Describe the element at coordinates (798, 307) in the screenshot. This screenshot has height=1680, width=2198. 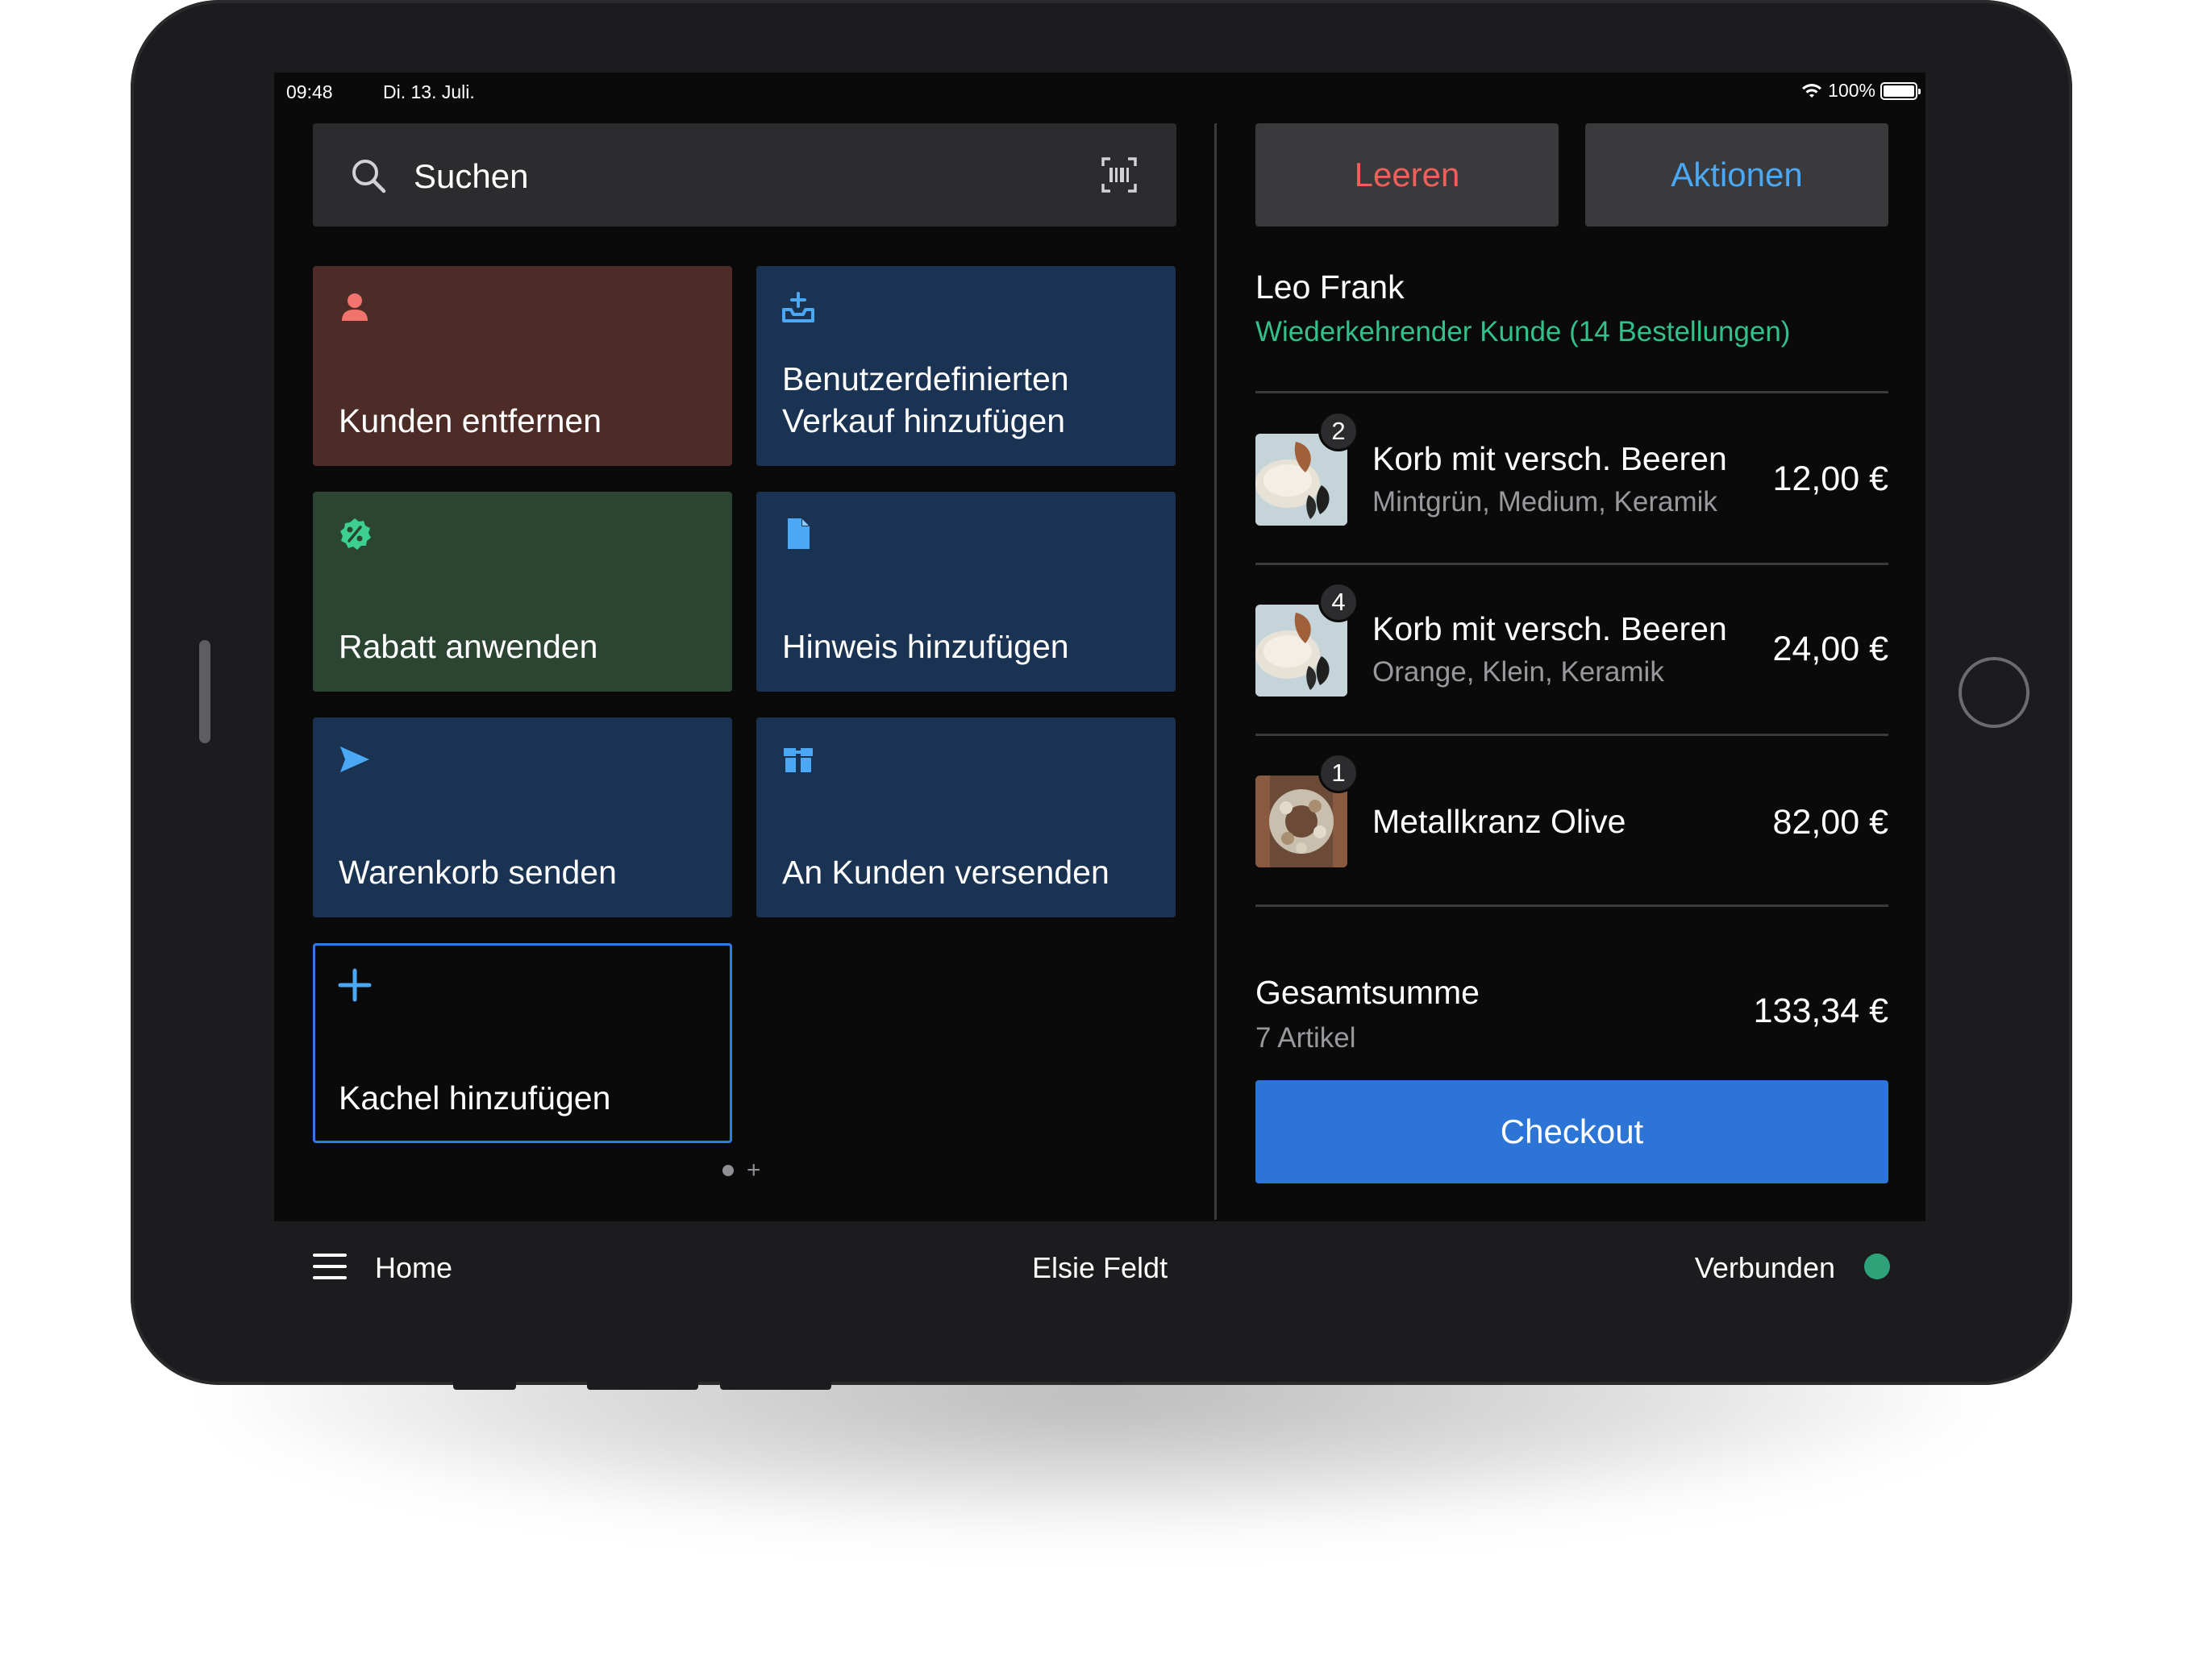
I see `tray-add-icon` at that location.